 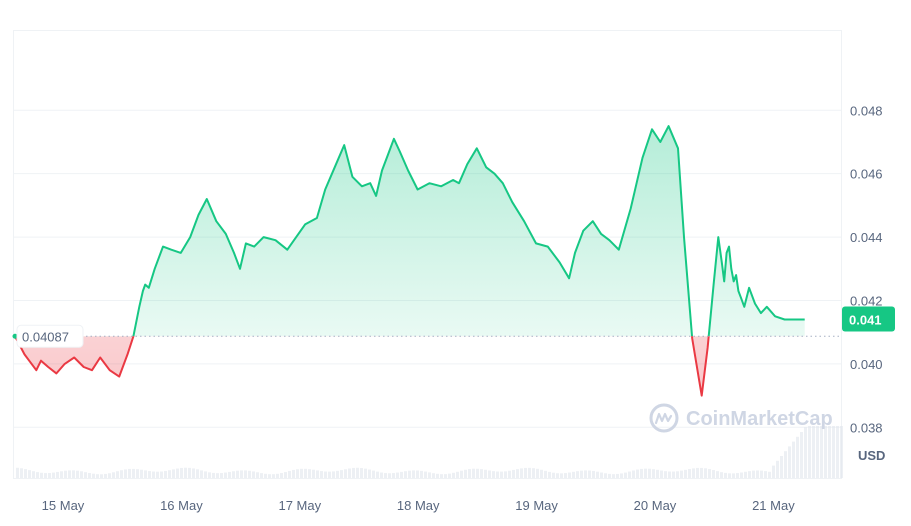 What do you see at coordinates (868, 319) in the screenshot?
I see `current-price-tag: 0.041` at bounding box center [868, 319].